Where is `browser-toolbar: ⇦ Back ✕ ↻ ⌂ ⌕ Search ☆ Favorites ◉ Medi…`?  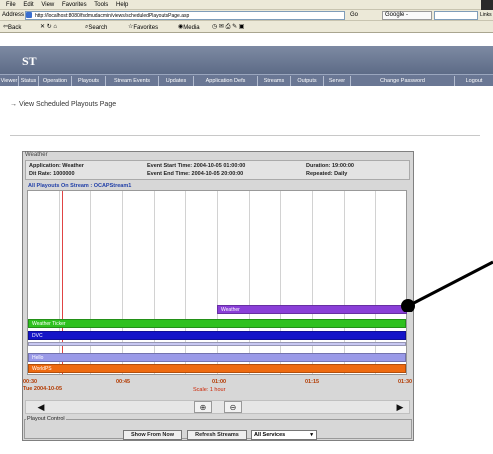
browser-toolbar: ⇦ Back ✕ ↻ ⌂ ⌕ Search ☆ Favorites ◉ Medi… is located at coordinates (246, 27).